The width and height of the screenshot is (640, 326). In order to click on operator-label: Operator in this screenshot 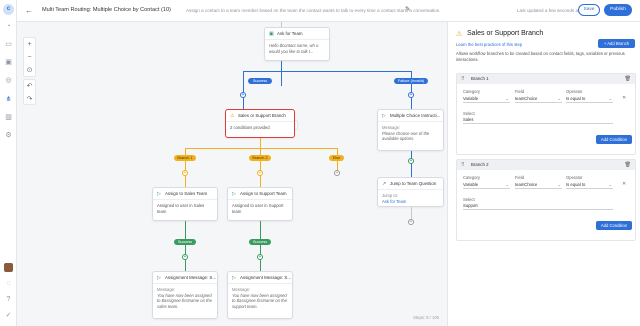, I will do `click(574, 91)`.